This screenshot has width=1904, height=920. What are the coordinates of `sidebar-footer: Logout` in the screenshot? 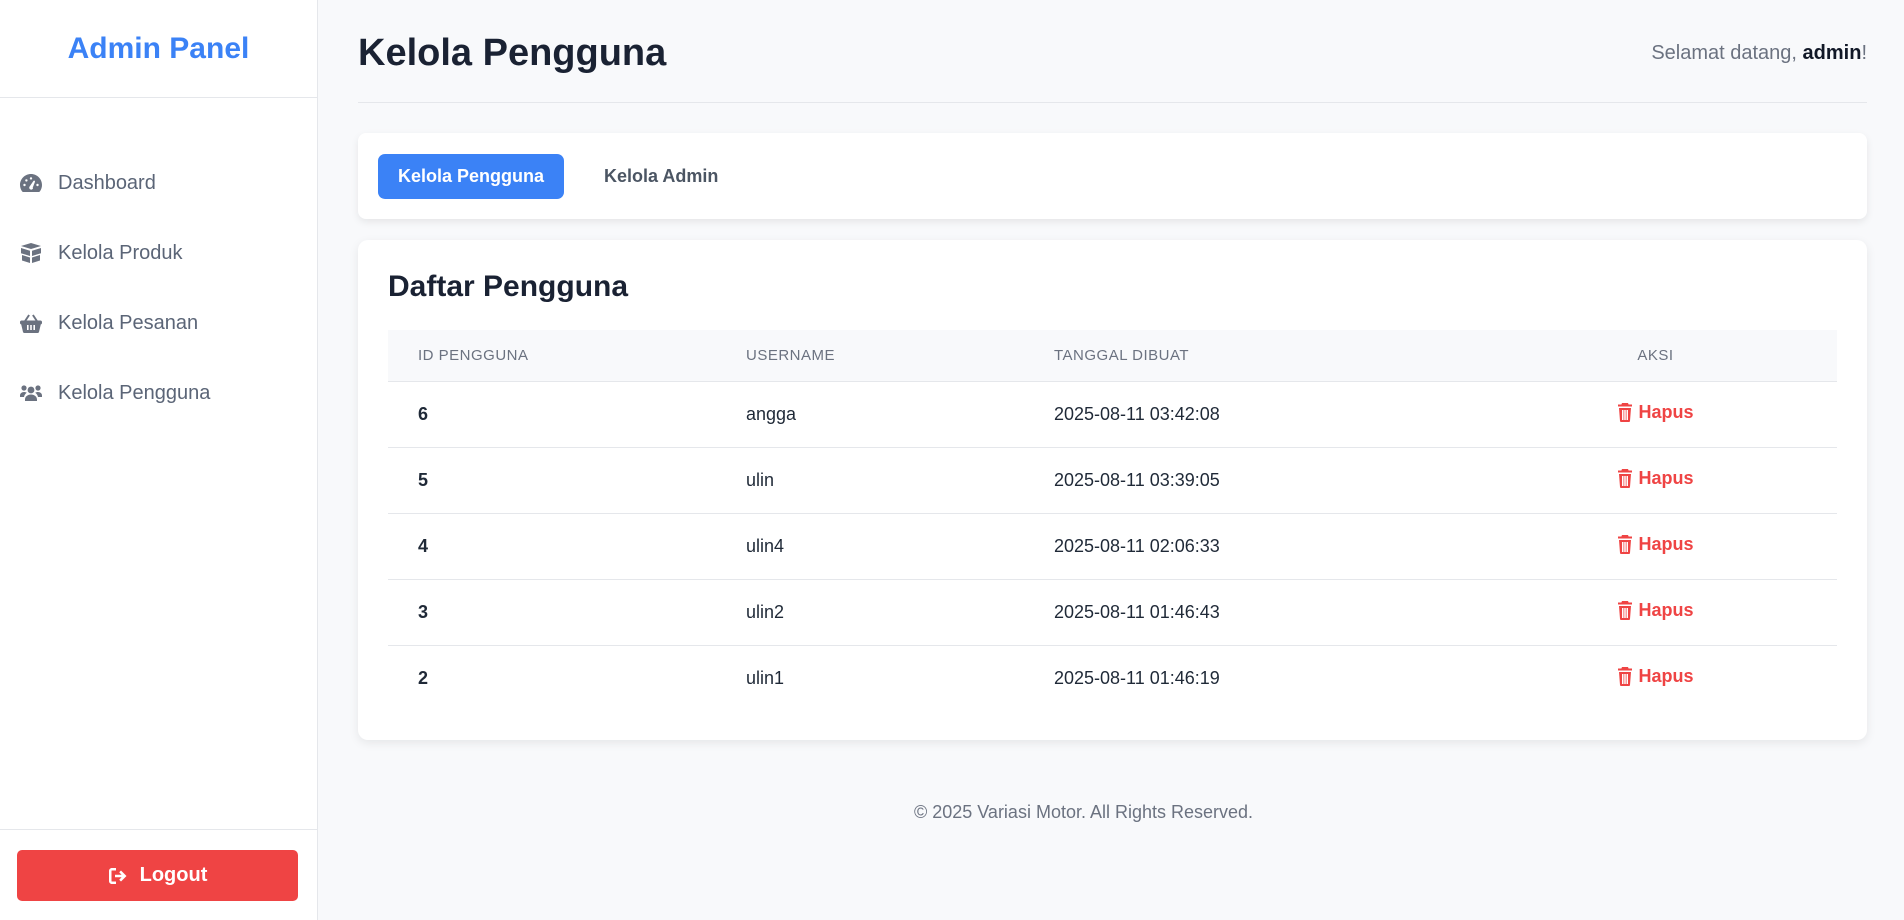 It's located at (159, 874).